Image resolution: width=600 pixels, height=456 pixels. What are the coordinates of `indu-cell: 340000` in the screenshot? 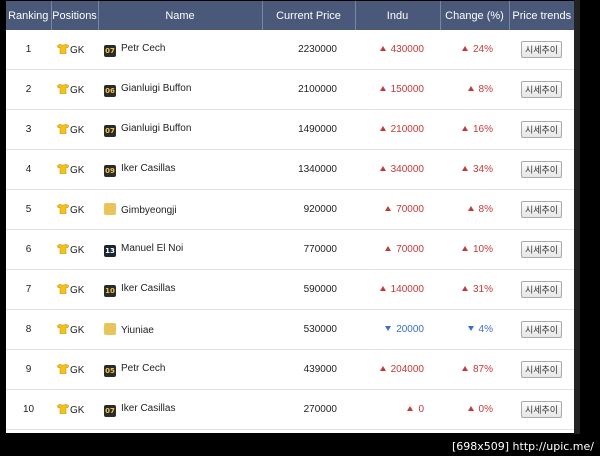 It's located at (397, 169).